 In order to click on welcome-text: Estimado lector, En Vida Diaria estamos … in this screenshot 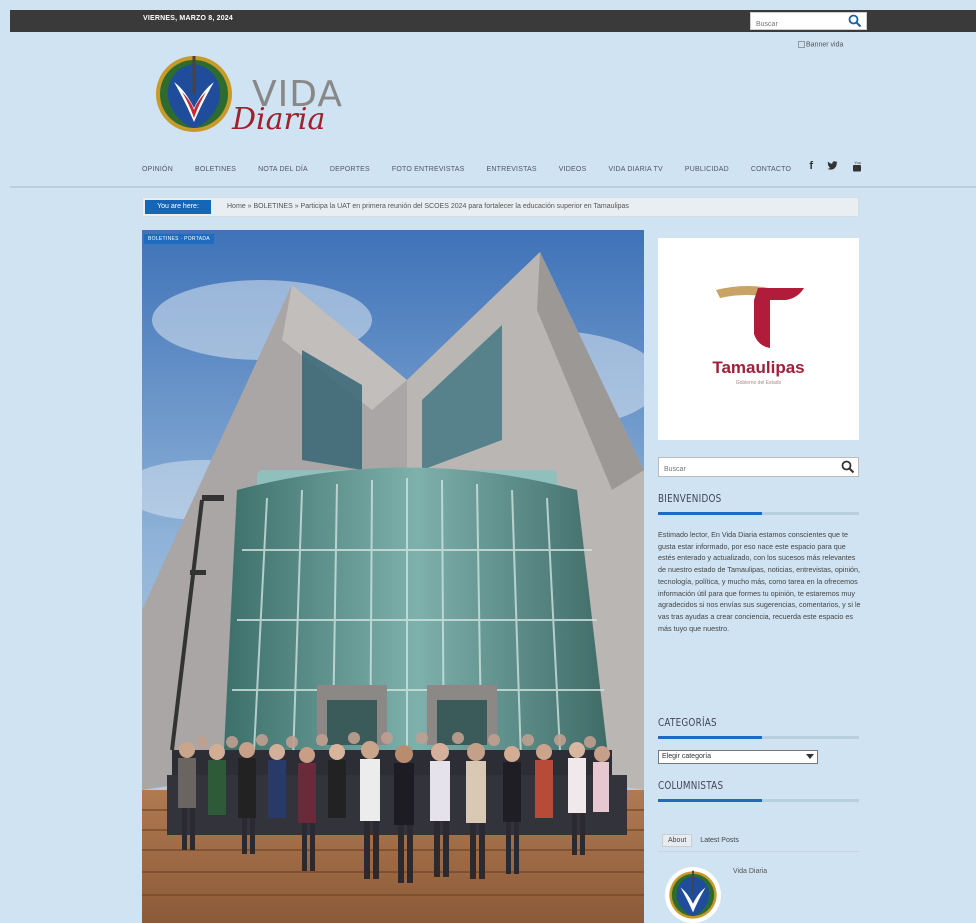, I will do `click(759, 581)`.